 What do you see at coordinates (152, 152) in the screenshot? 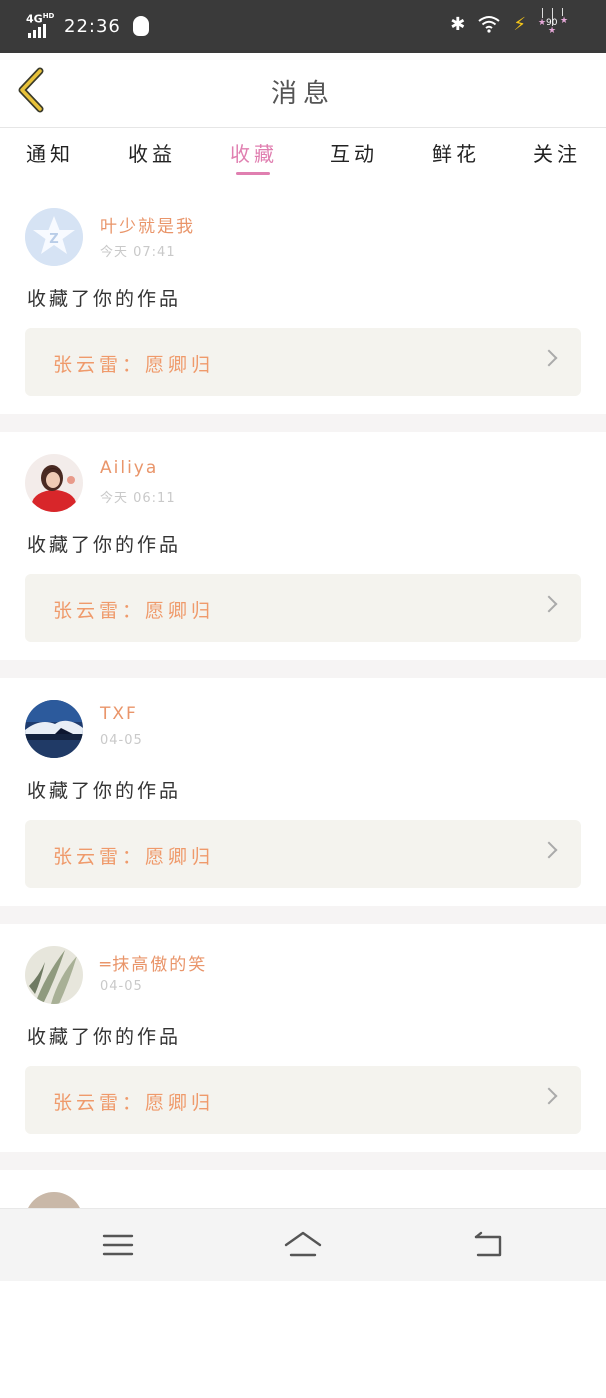
I see `tab-earnings: 收益` at bounding box center [152, 152].